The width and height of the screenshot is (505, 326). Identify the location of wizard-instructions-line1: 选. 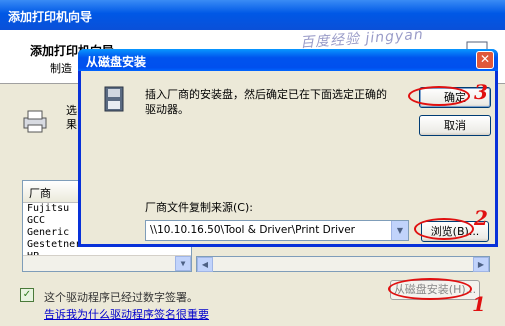
(71, 110).